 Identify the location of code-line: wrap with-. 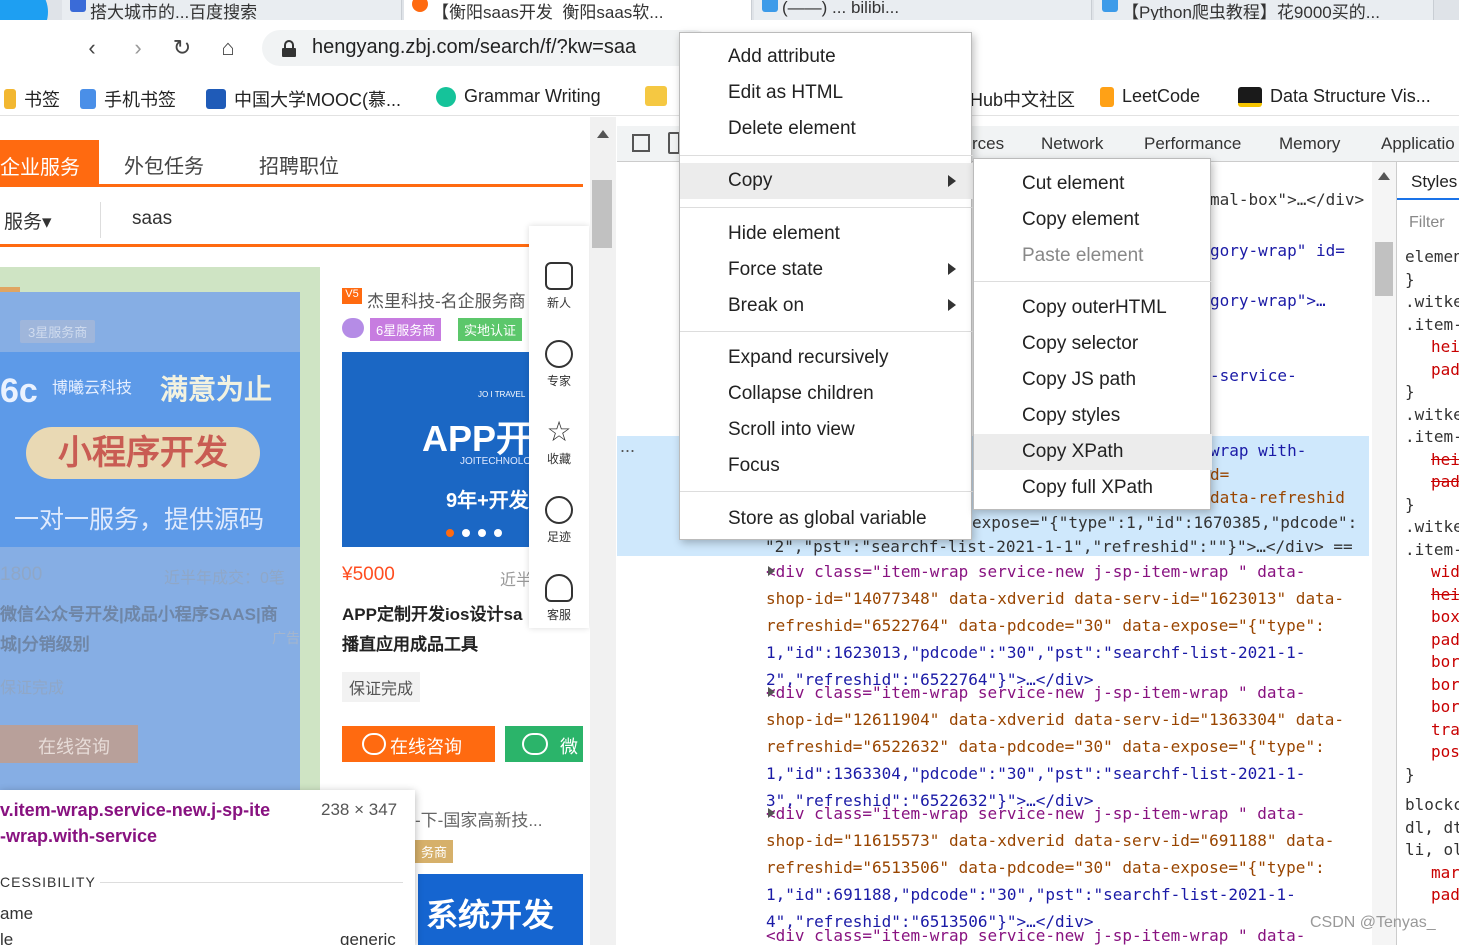
(1258, 450).